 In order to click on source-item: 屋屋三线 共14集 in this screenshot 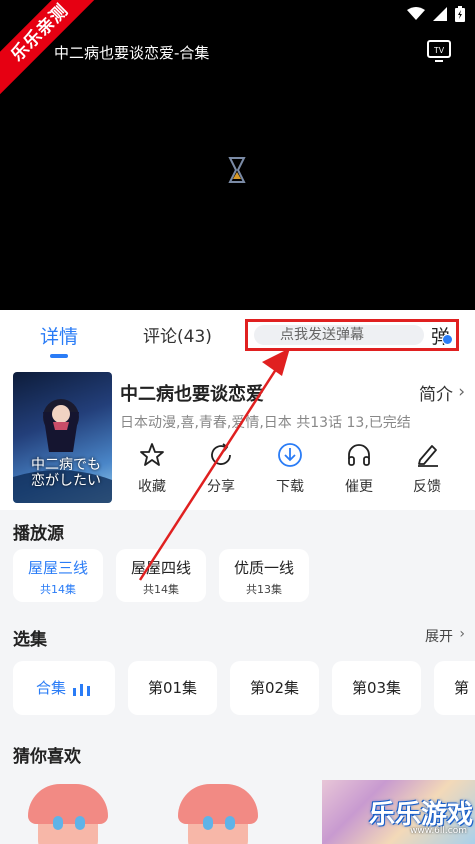, I will do `click(58, 575)`.